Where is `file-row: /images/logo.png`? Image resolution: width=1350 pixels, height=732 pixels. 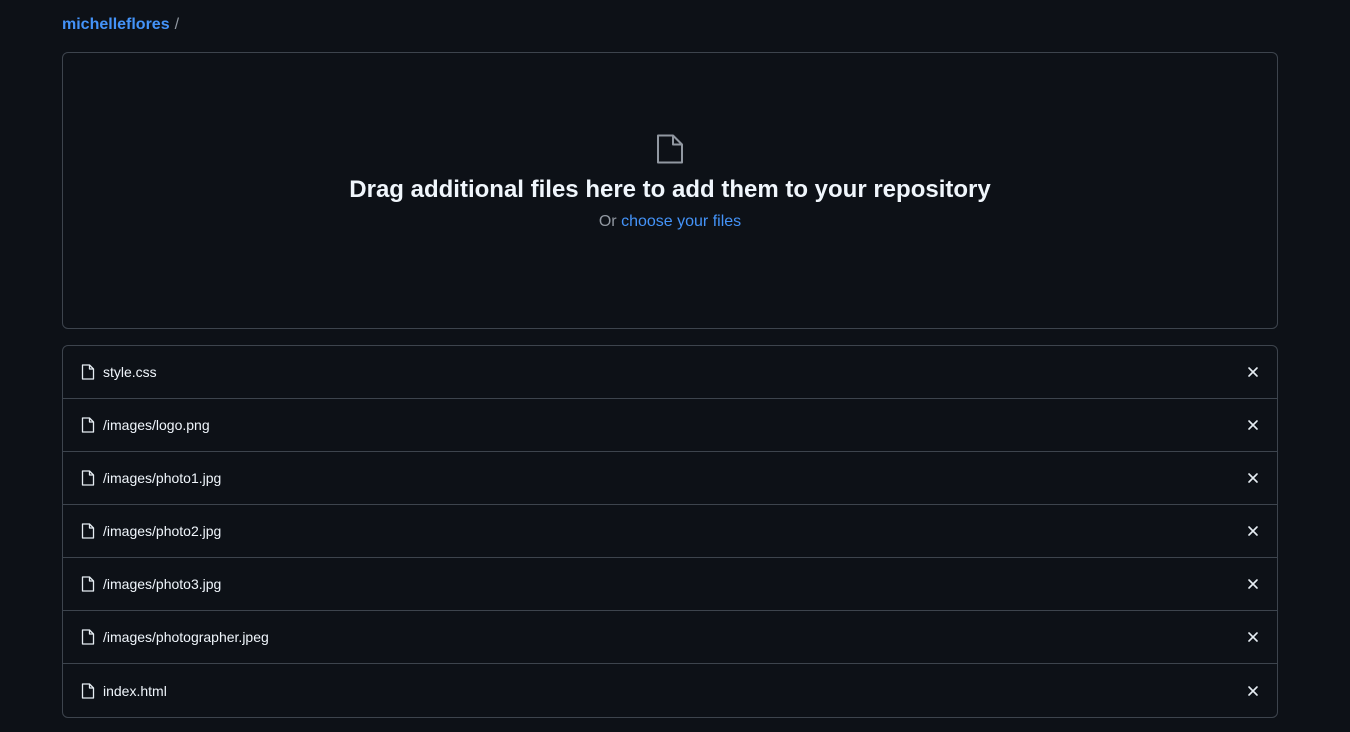
file-row: /images/logo.png is located at coordinates (670, 425).